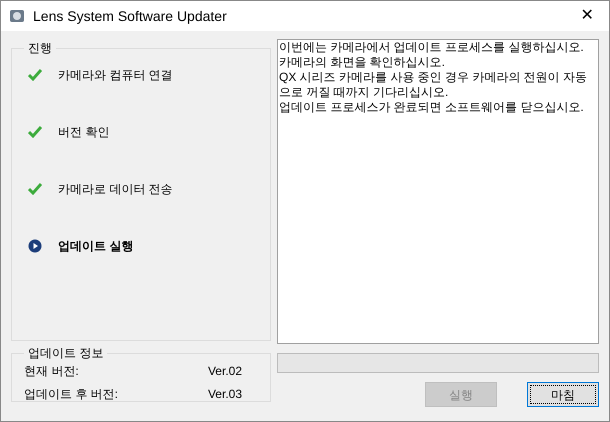  What do you see at coordinates (96, 246) in the screenshot?
I see `step-label: 업데이트 실행` at bounding box center [96, 246].